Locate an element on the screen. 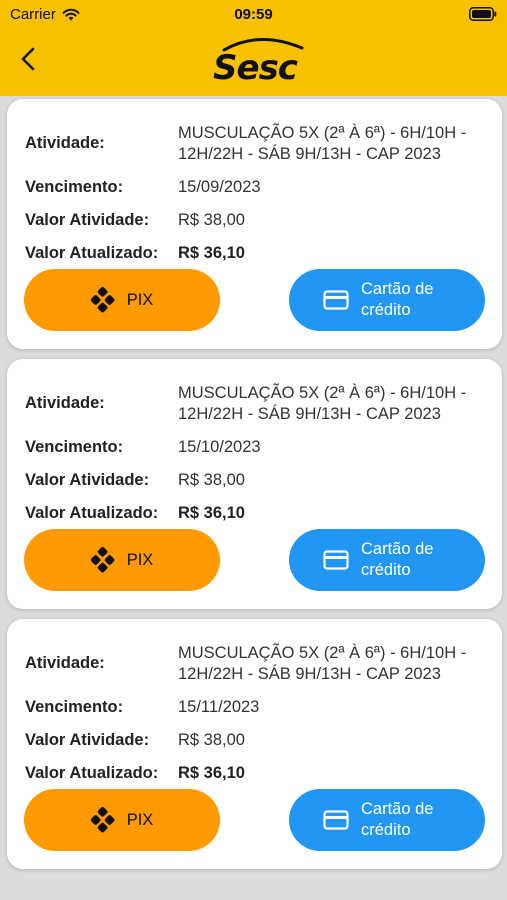  logo-text: Sesc is located at coordinates (255, 68).